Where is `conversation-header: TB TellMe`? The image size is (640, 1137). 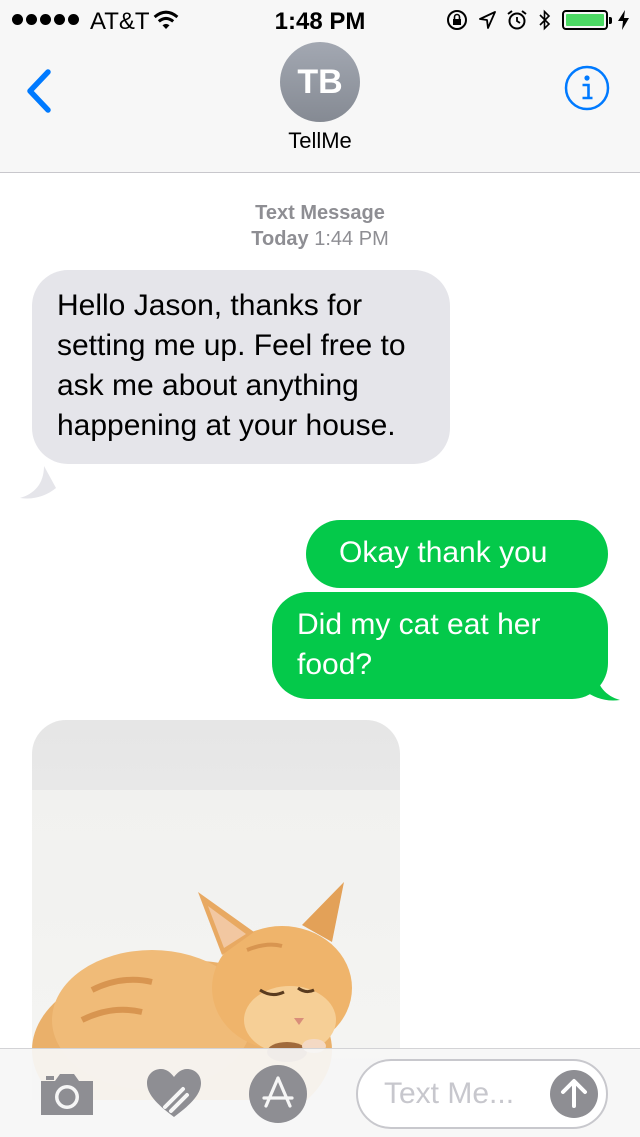 conversation-header: TB TellMe is located at coordinates (320, 106).